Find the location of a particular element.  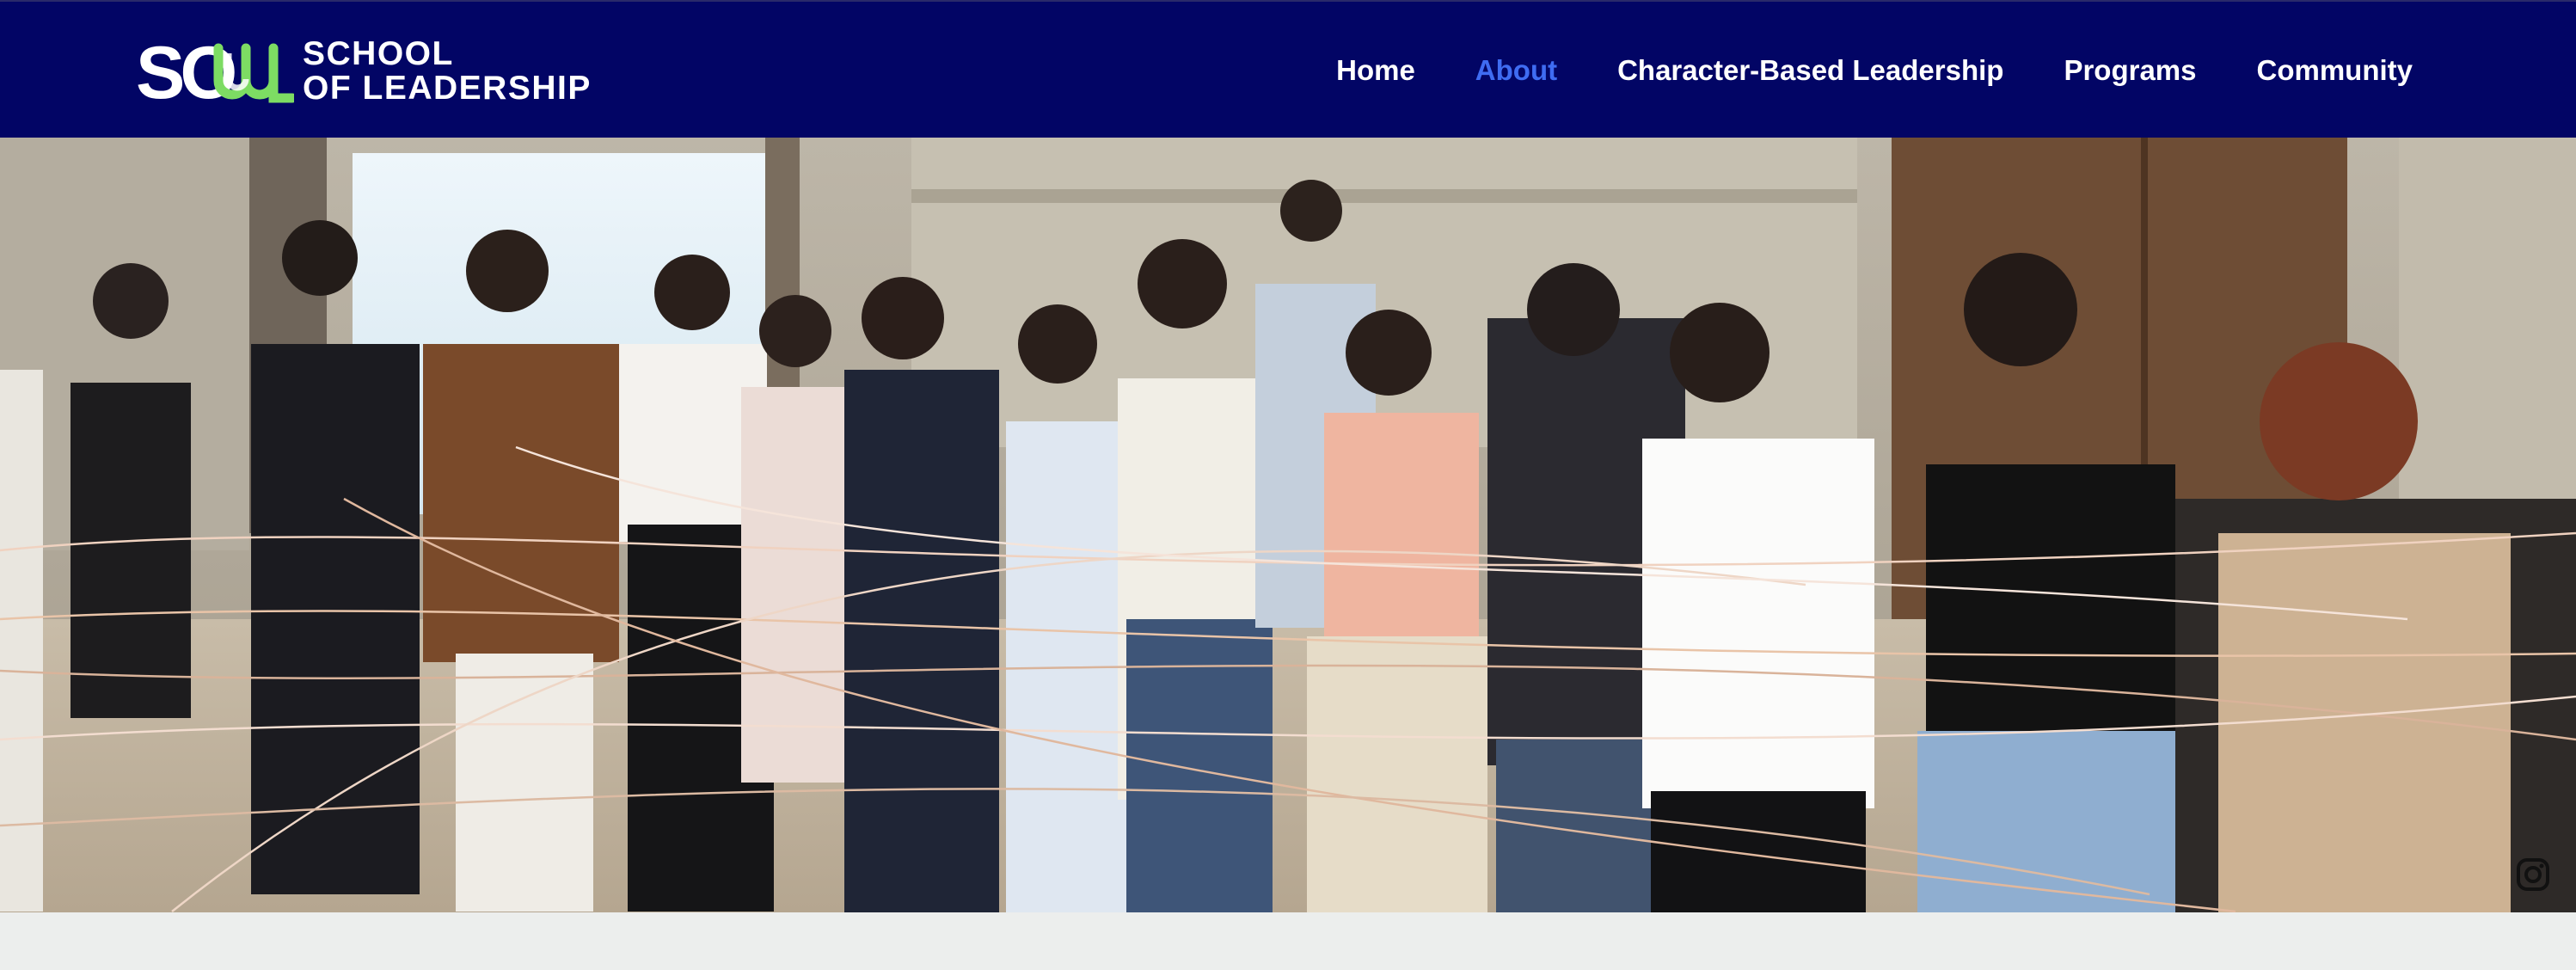

nav-community: Community is located at coordinates (2335, 70).